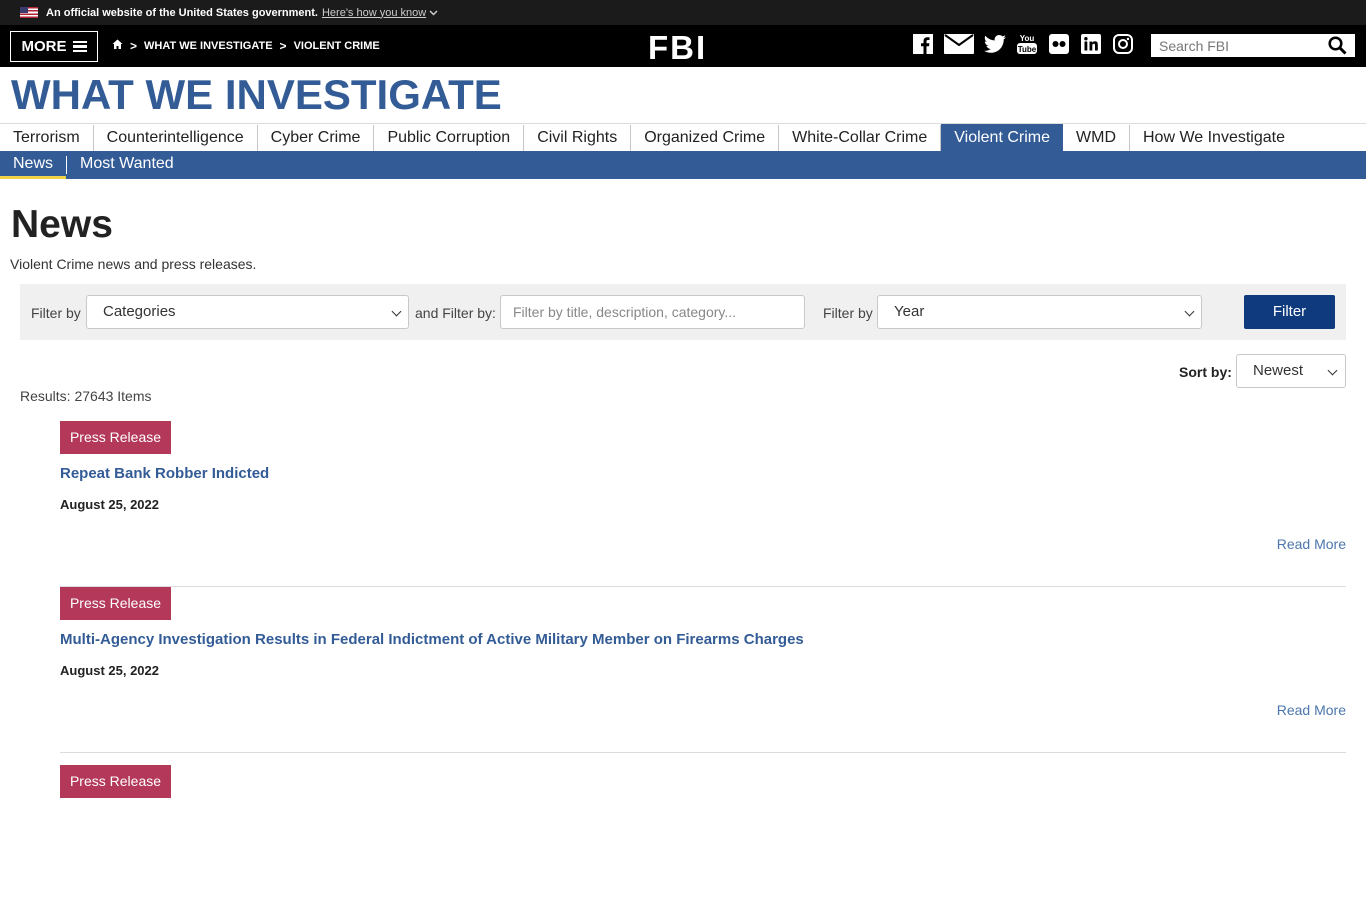  What do you see at coordinates (33, 165) in the screenshot?
I see `subnav-news: News` at bounding box center [33, 165].